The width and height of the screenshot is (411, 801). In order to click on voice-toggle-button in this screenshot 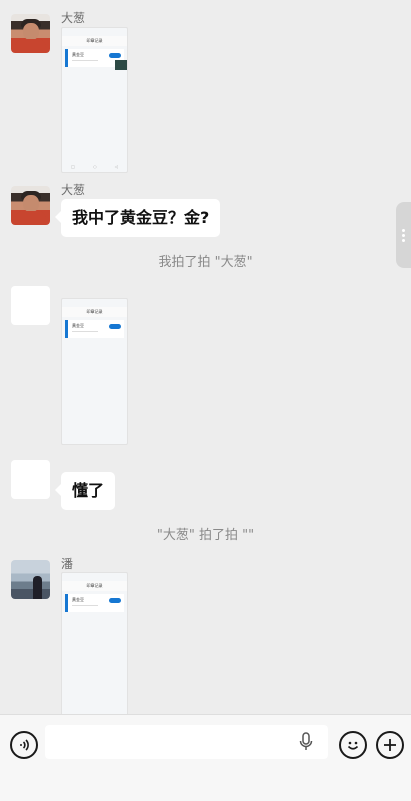, I will do `click(24, 745)`.